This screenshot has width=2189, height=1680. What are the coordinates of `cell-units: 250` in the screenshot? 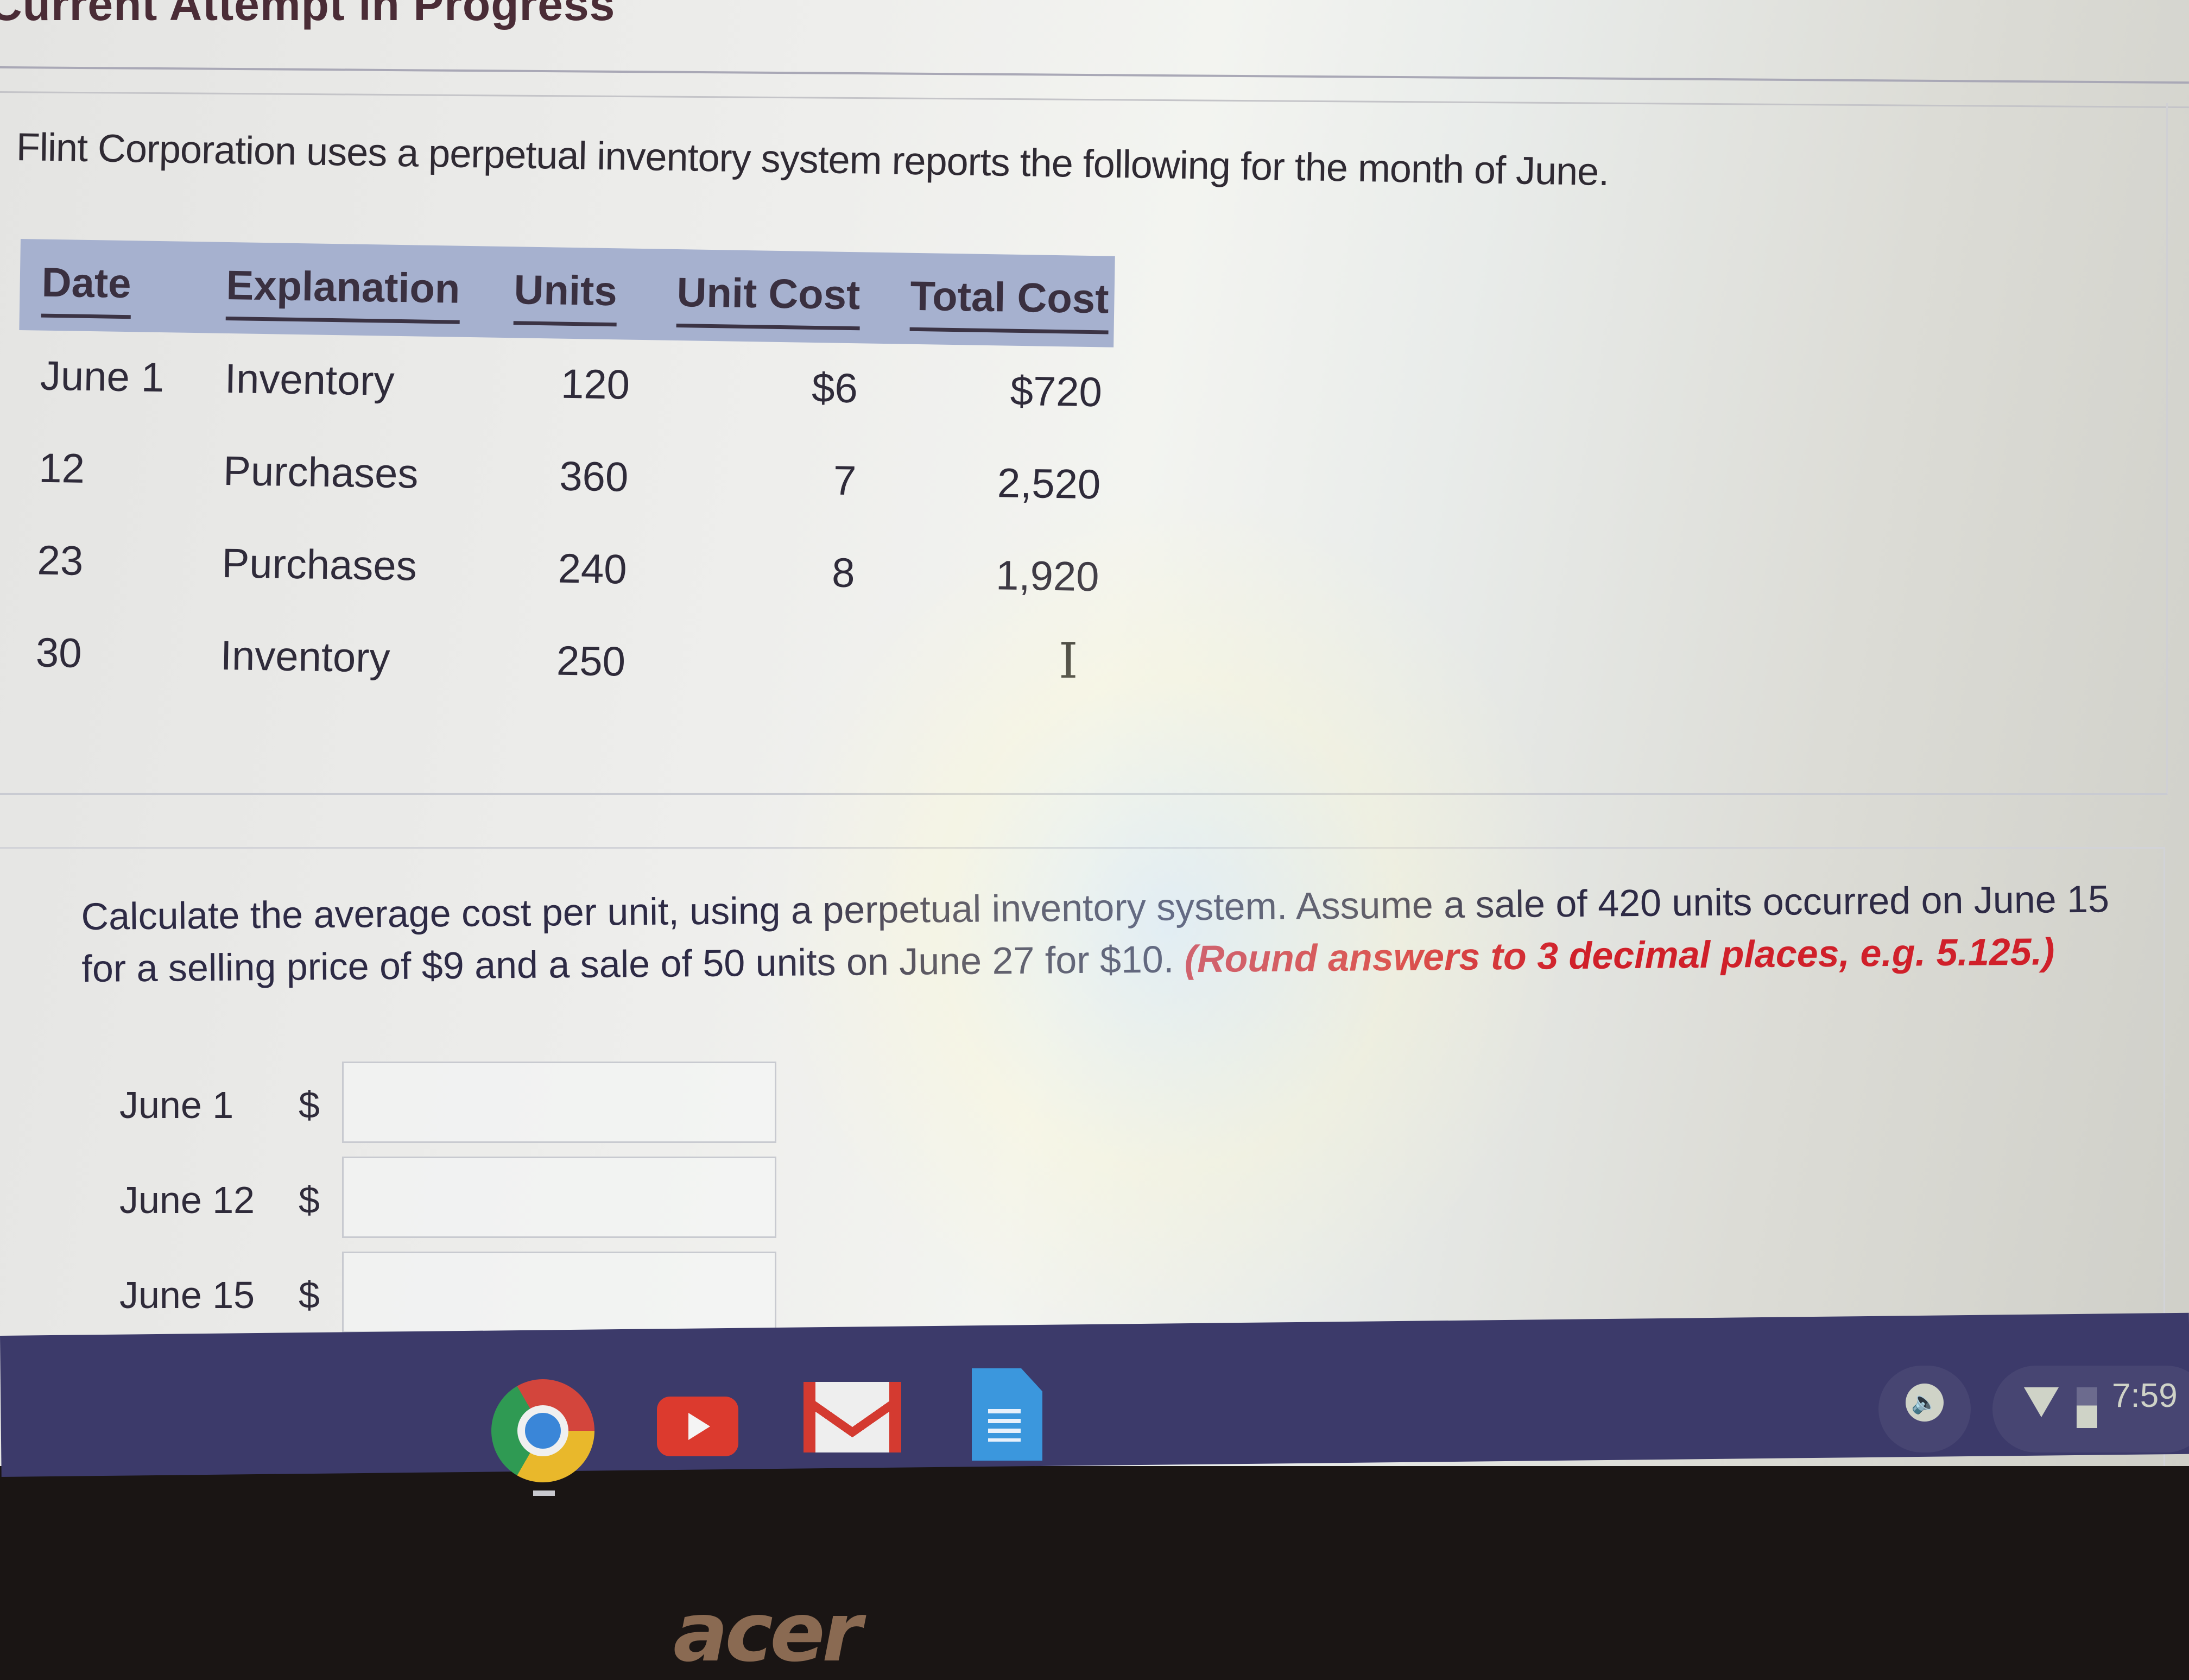 It's located at (591, 661).